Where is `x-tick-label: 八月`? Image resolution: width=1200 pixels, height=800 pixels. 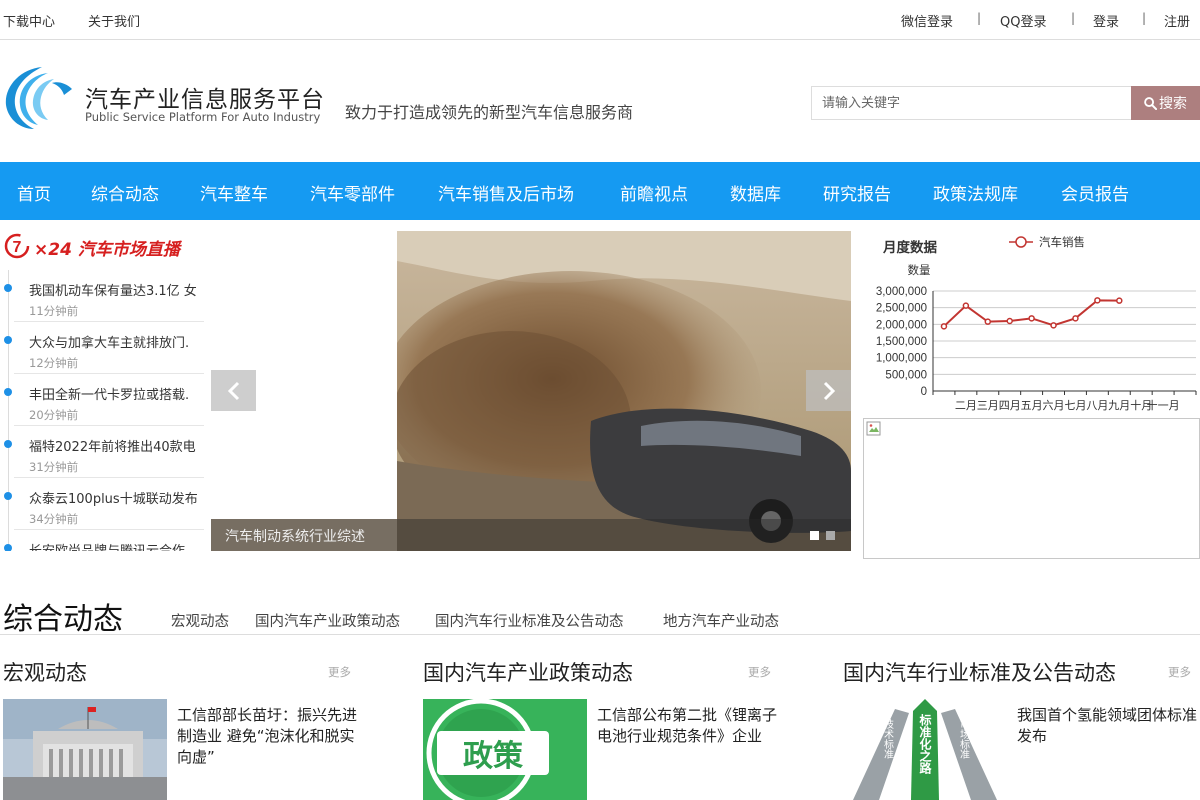
x-tick-label: 八月 is located at coordinates (1097, 405).